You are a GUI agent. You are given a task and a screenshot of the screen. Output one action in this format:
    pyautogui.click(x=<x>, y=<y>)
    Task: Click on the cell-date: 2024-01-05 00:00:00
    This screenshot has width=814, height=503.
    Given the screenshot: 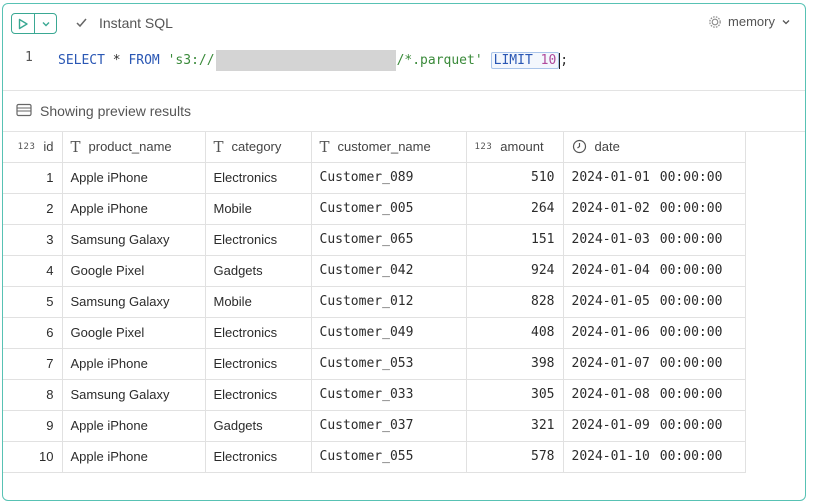 What is the action you would take?
    pyautogui.click(x=654, y=301)
    